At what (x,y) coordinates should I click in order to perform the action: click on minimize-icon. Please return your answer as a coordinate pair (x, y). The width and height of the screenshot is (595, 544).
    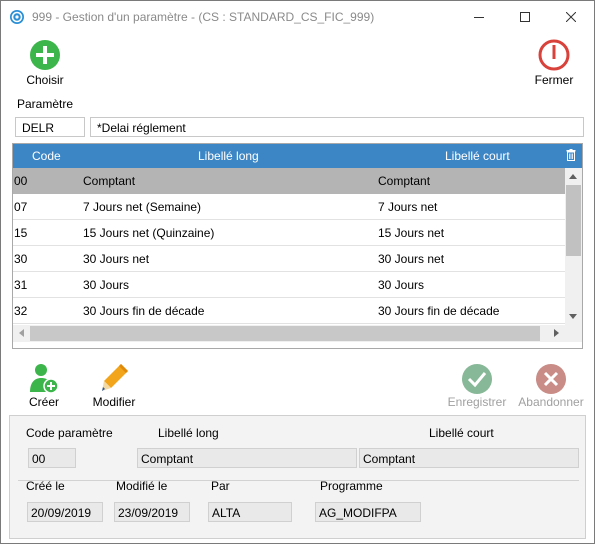
    Looking at the image, I should click on (479, 17).